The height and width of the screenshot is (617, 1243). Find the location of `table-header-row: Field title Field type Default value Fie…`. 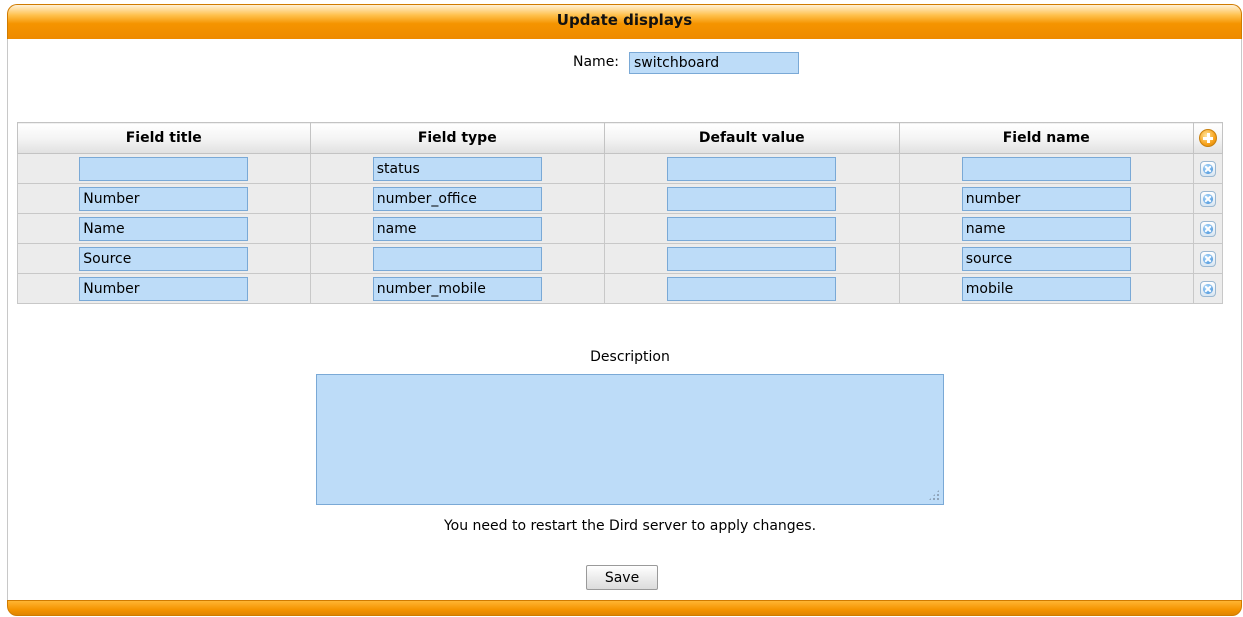

table-header-row: Field title Field type Default value Fie… is located at coordinates (620, 138).